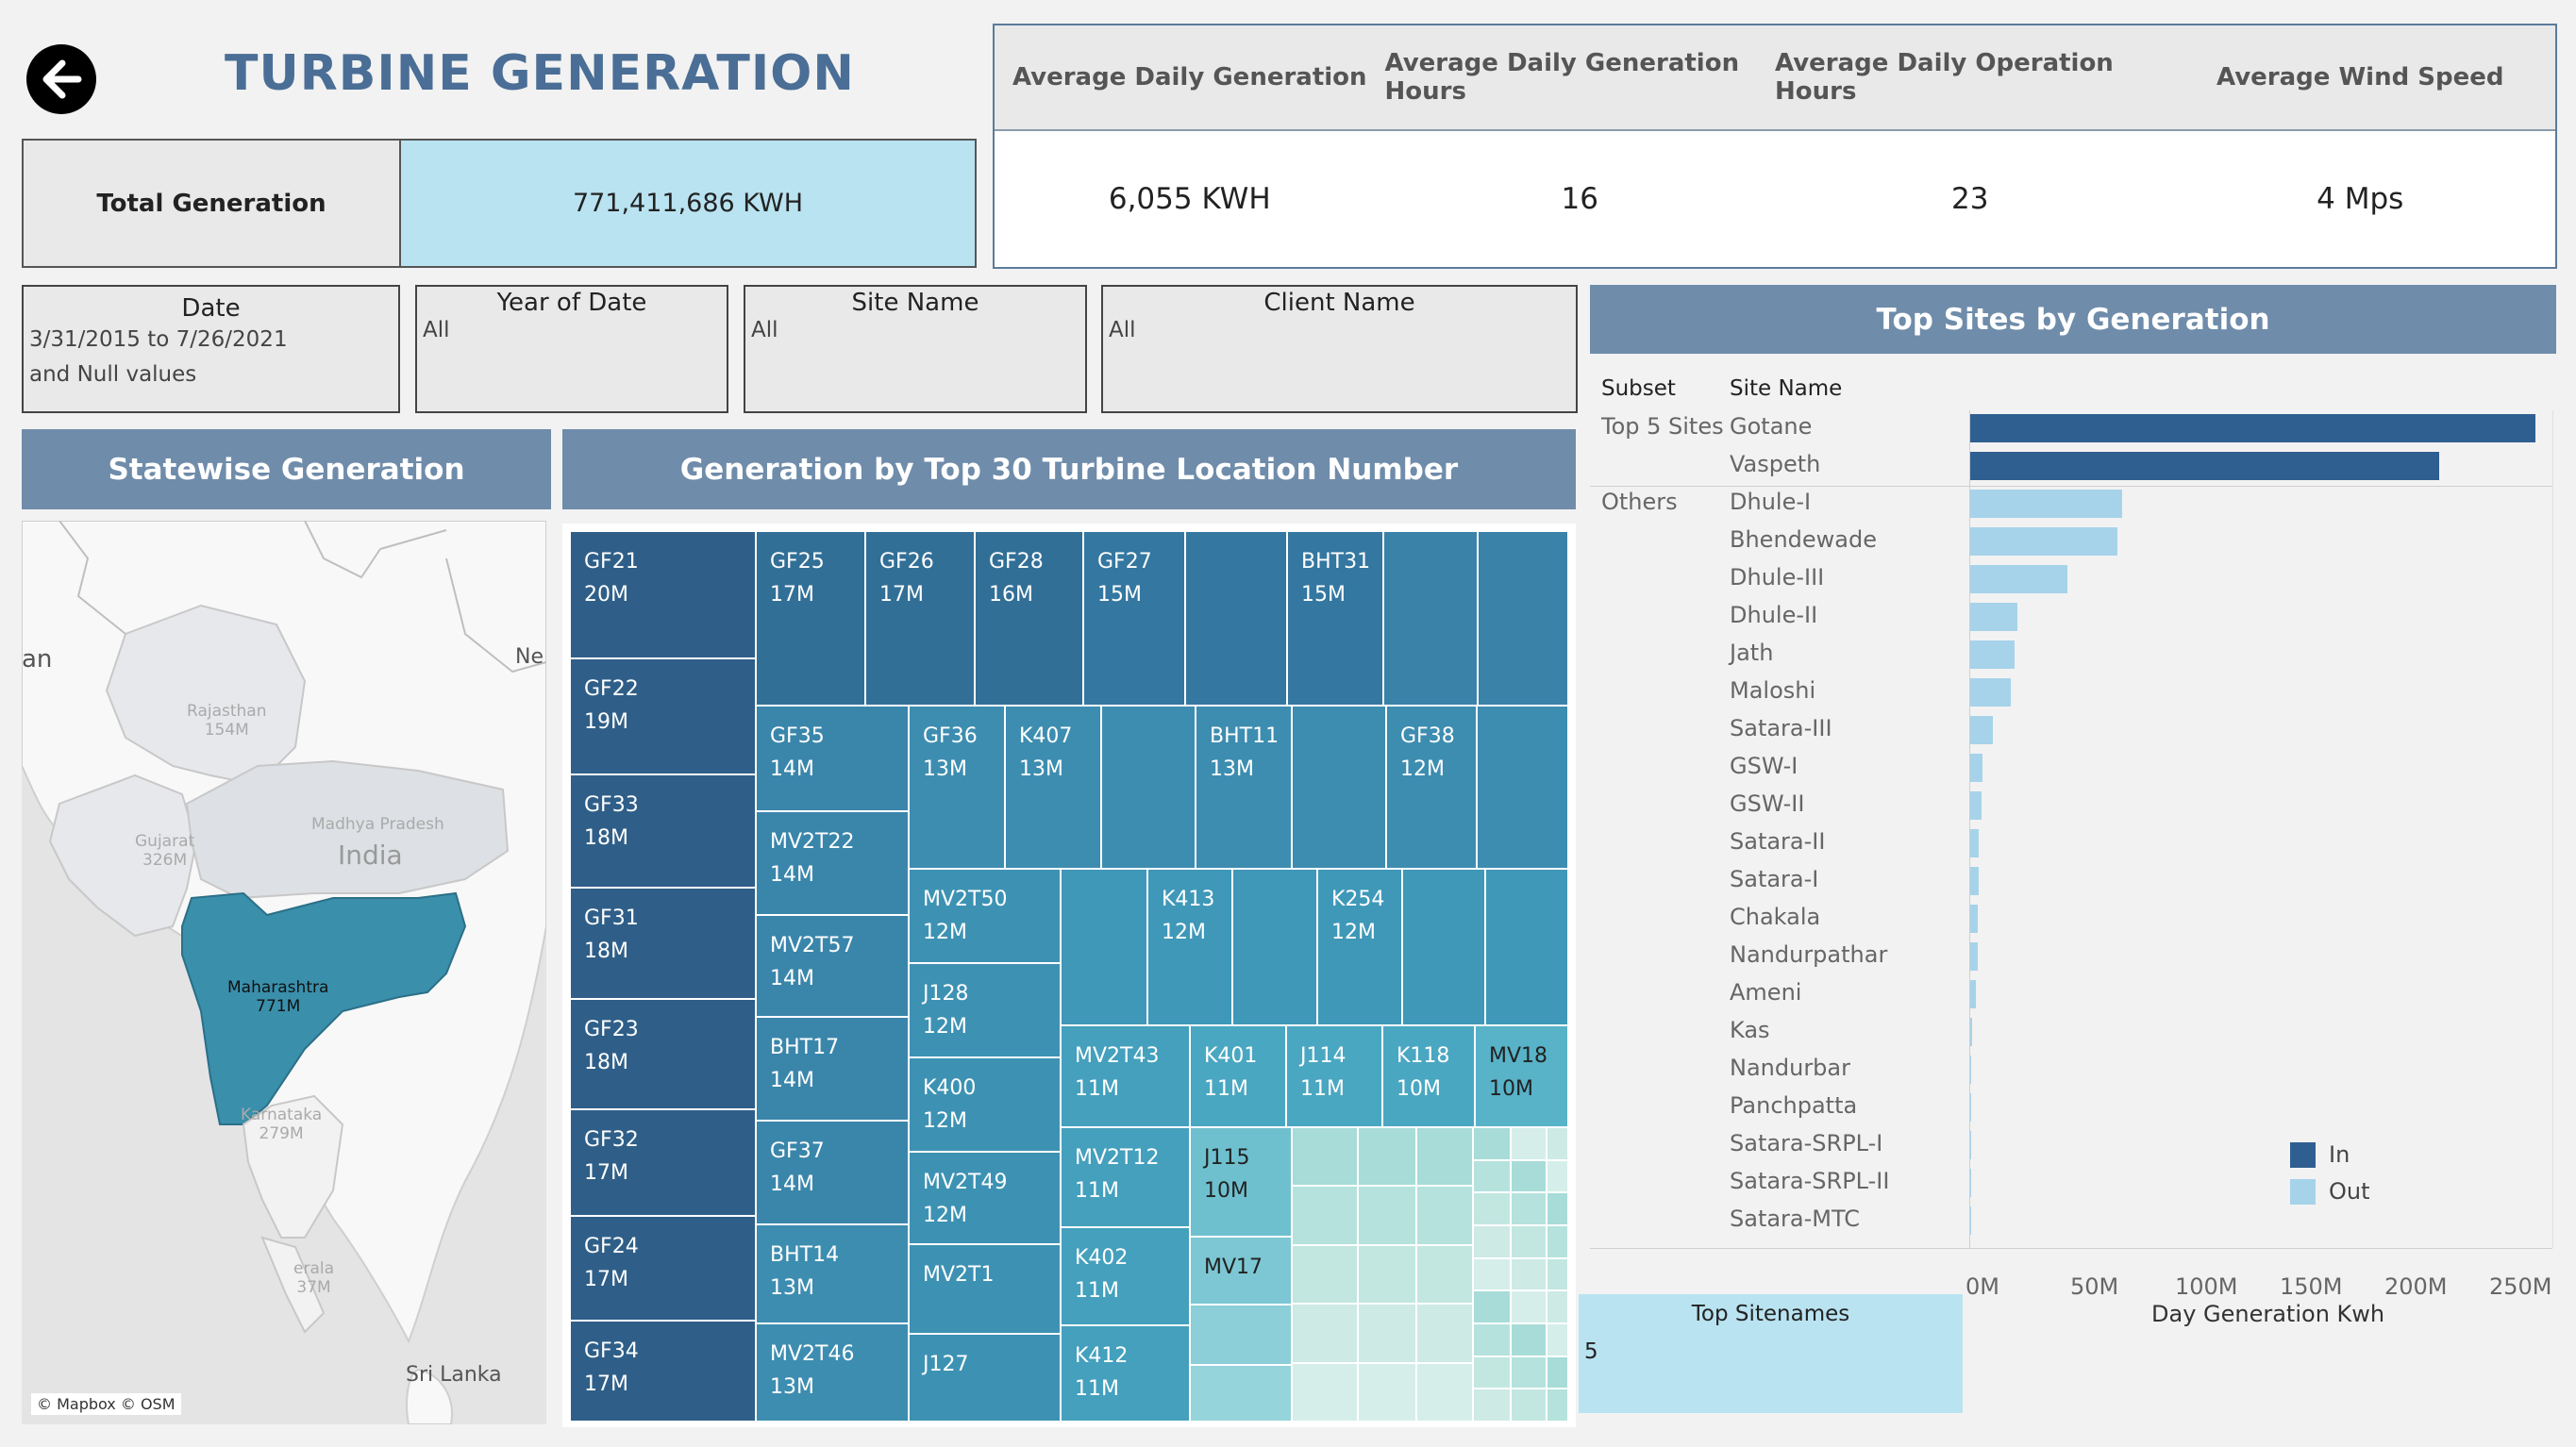 Image resolution: width=2576 pixels, height=1447 pixels. I want to click on treemap-tile-mv18: MV18 10M, so click(1521, 1076).